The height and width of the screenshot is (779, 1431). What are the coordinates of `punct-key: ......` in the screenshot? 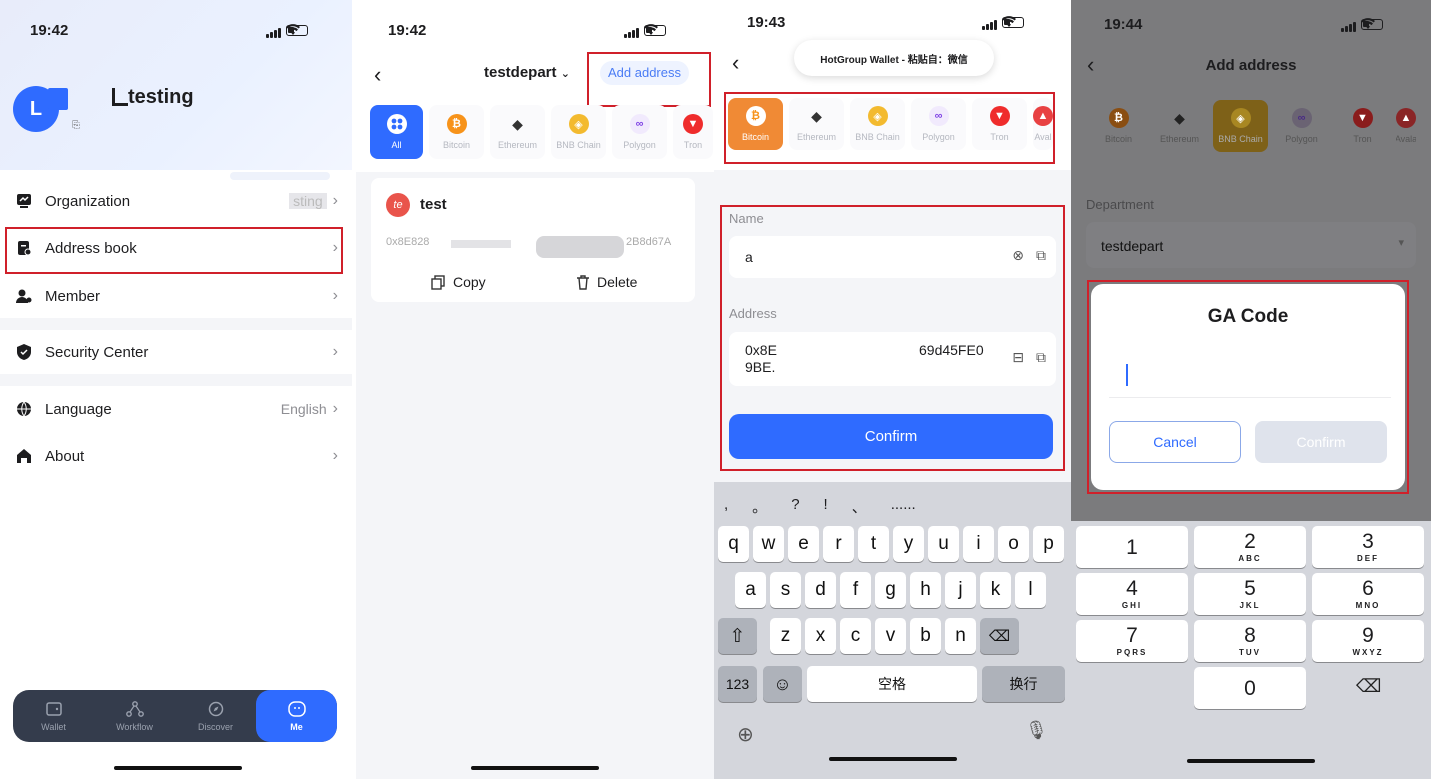 It's located at (903, 506).